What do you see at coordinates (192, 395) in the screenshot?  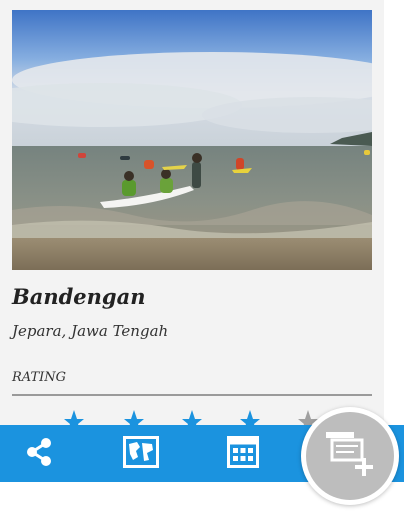 I see `rating-divider` at bounding box center [192, 395].